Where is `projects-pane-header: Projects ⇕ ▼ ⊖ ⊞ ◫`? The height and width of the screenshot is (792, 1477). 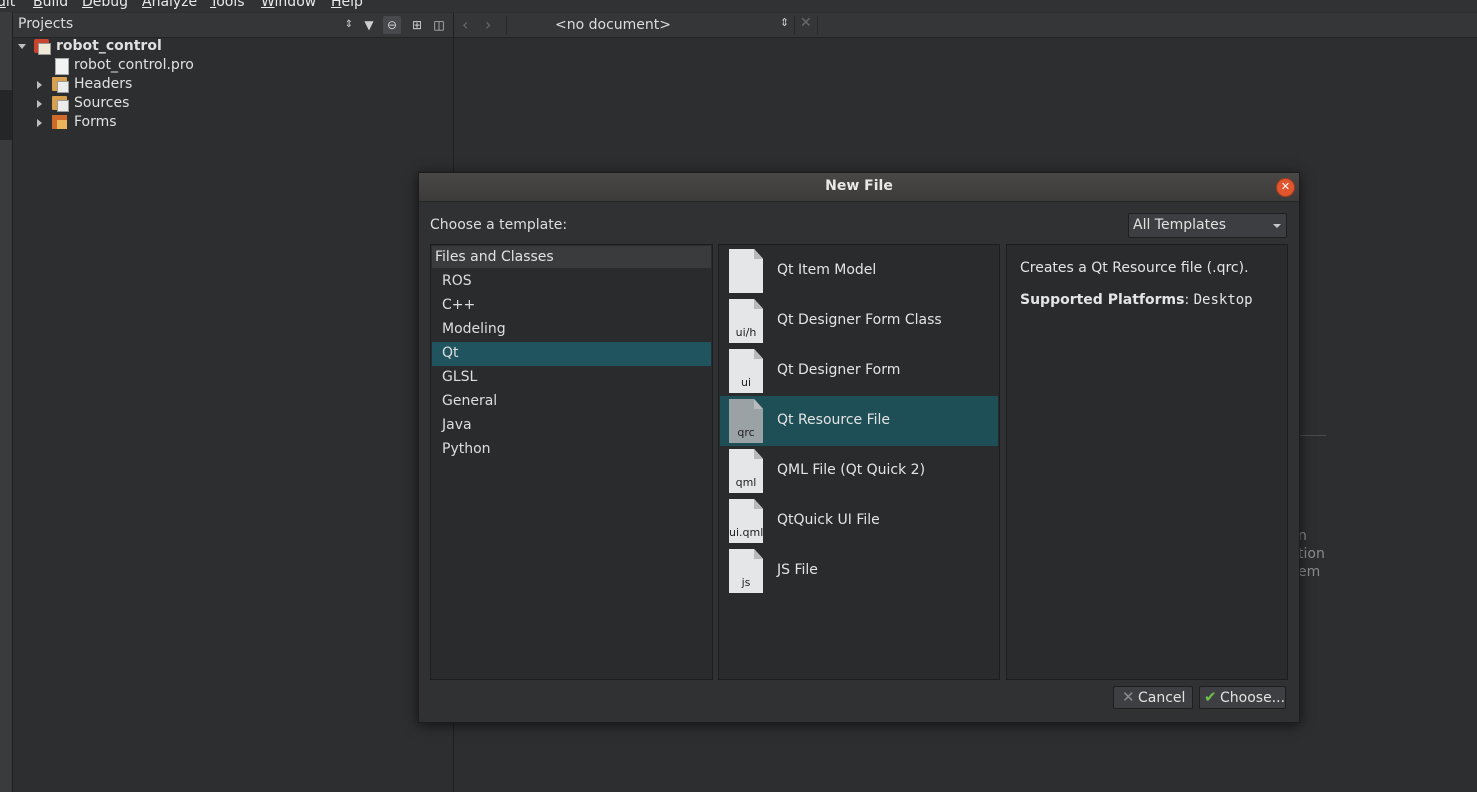 projects-pane-header: Projects ⇕ ▼ ⊖ ⊞ ◫ is located at coordinates (233, 25).